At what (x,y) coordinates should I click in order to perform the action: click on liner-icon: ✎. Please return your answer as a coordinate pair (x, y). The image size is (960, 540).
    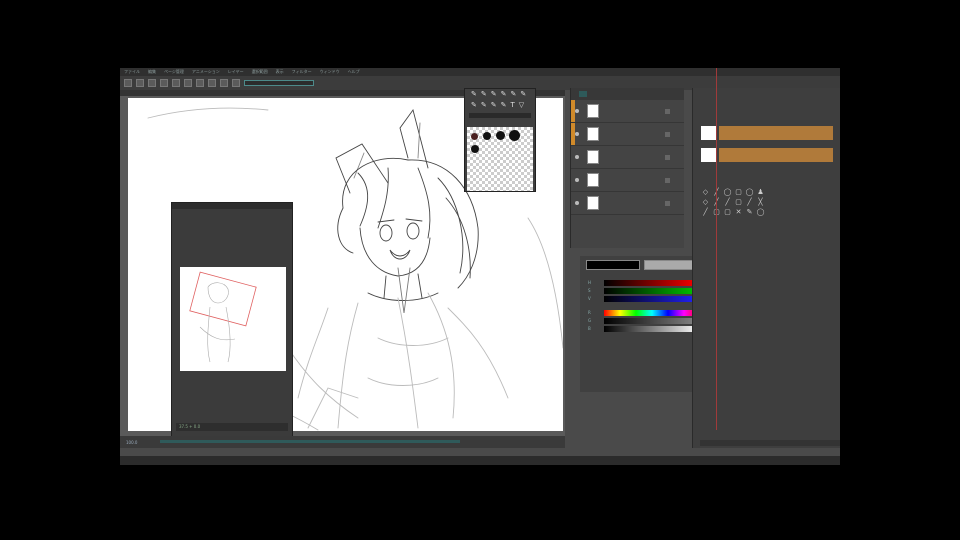
    Looking at the image, I should click on (504, 105).